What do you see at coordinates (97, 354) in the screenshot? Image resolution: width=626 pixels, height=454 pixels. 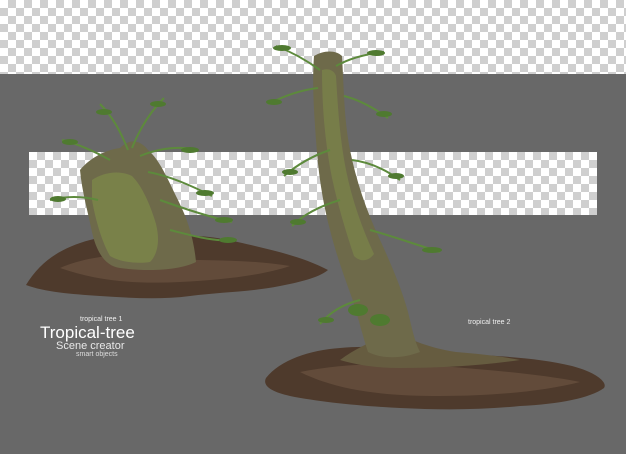 I see `smart-objects-caption: smart objects` at bounding box center [97, 354].